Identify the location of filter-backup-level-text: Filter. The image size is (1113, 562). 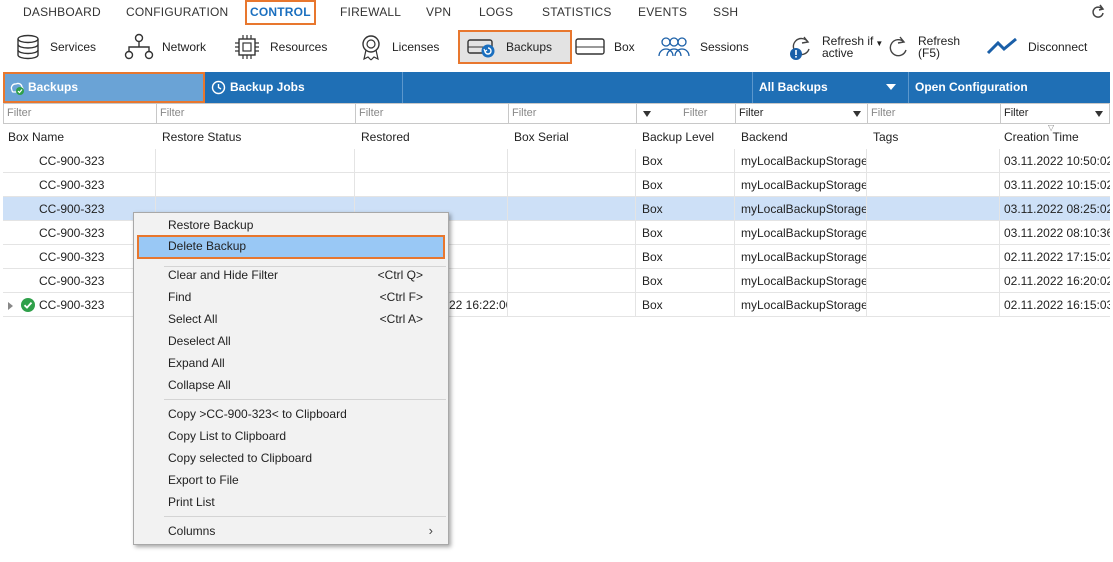
(695, 113).